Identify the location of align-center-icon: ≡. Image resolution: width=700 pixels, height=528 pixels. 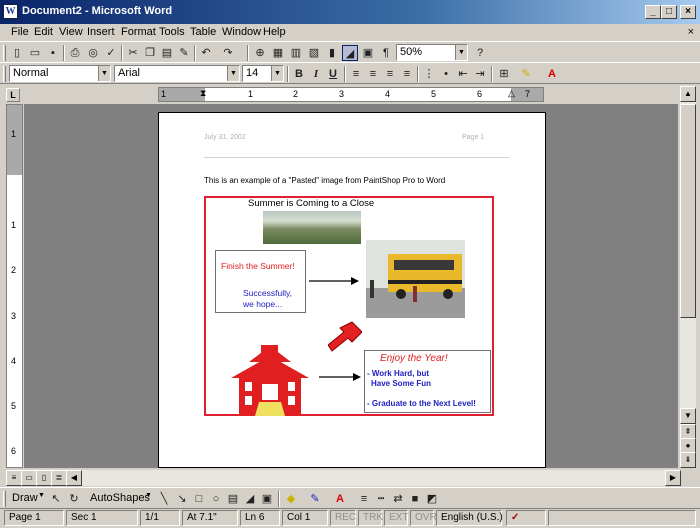
(373, 74).